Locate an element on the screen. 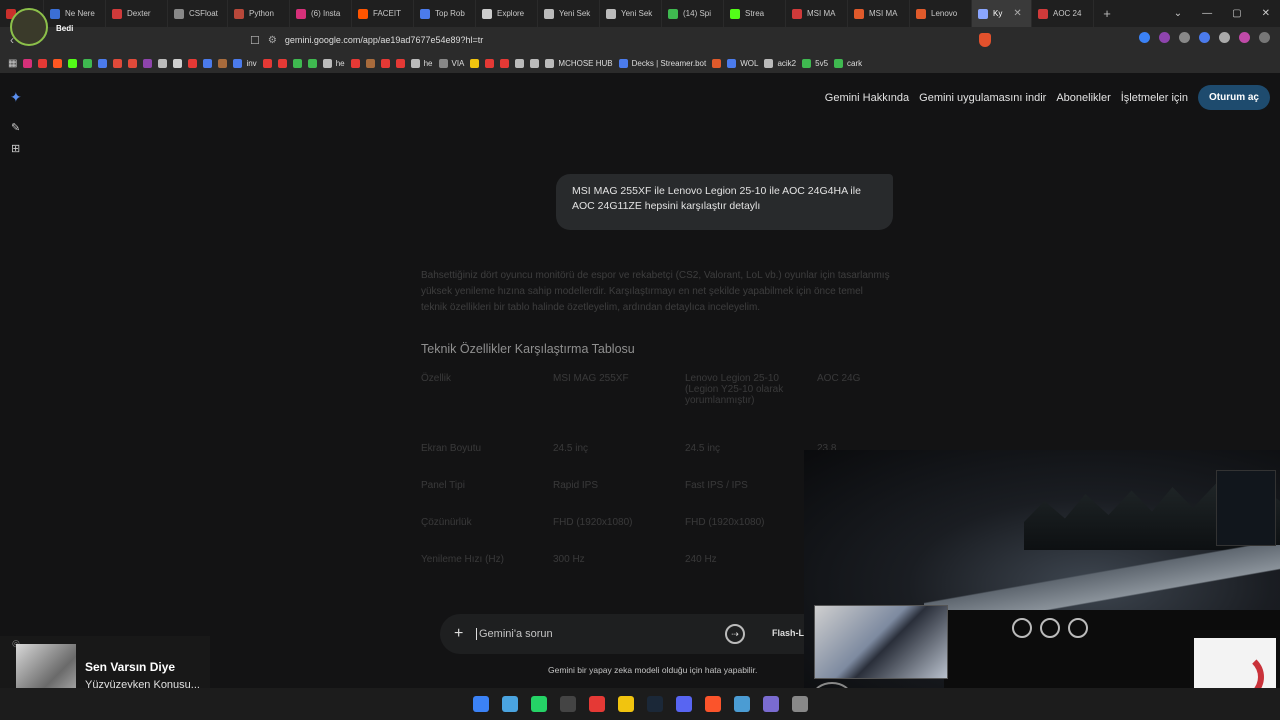 This screenshot has width=1280, height=720. browser-tab: Top Rob is located at coordinates (445, 13).